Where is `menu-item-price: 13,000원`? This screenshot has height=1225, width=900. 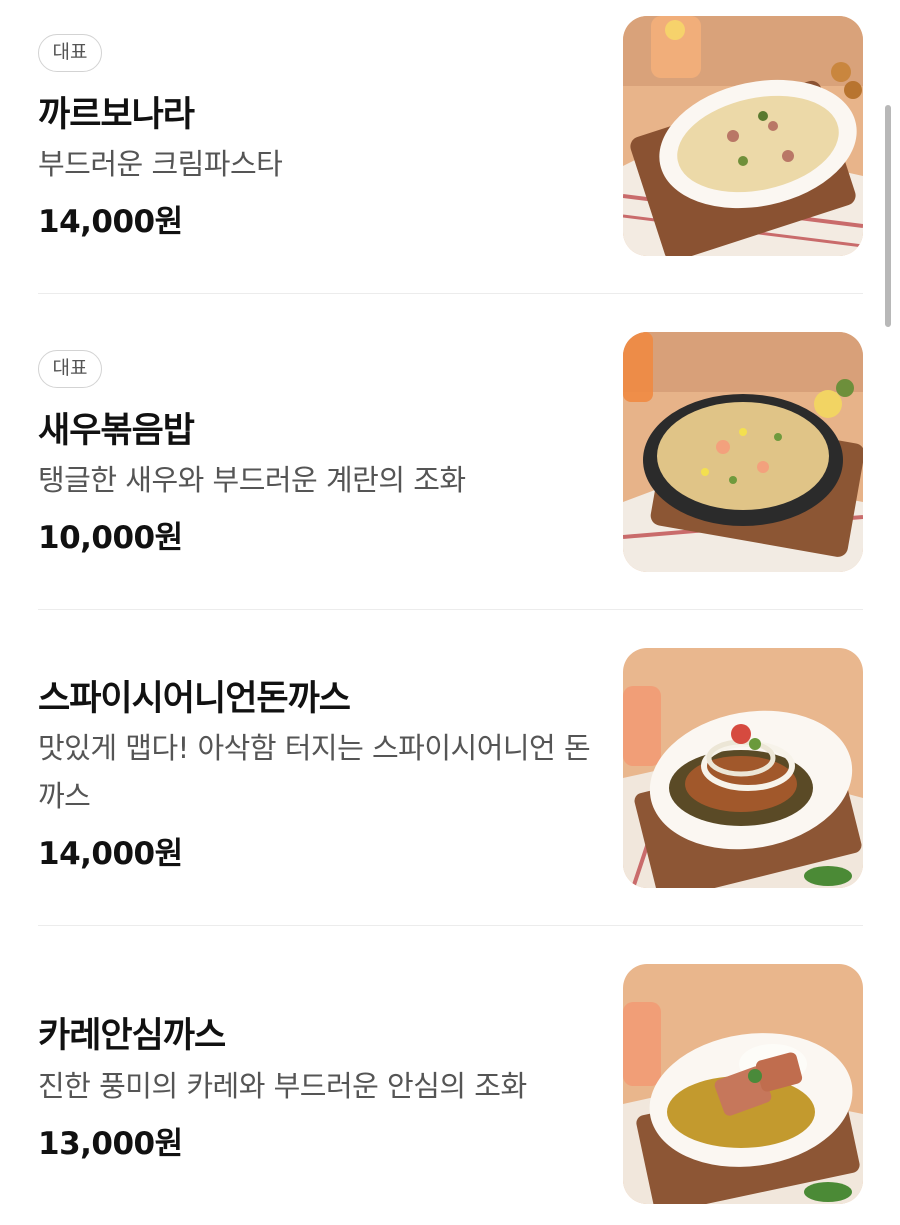 menu-item-price: 13,000원 is located at coordinates (110, 1144).